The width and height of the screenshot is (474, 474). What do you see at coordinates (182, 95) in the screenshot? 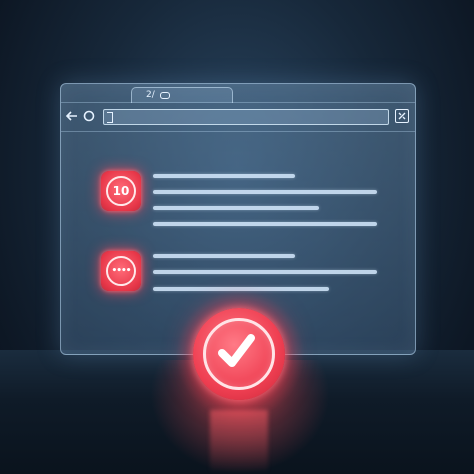
I see `browser-tab: 2/` at bounding box center [182, 95].